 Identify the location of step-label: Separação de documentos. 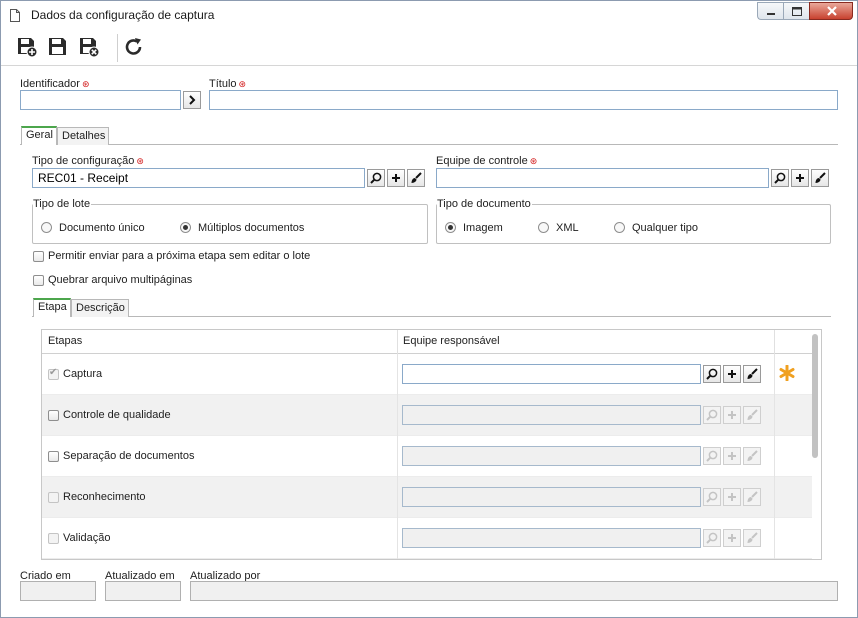
(129, 456).